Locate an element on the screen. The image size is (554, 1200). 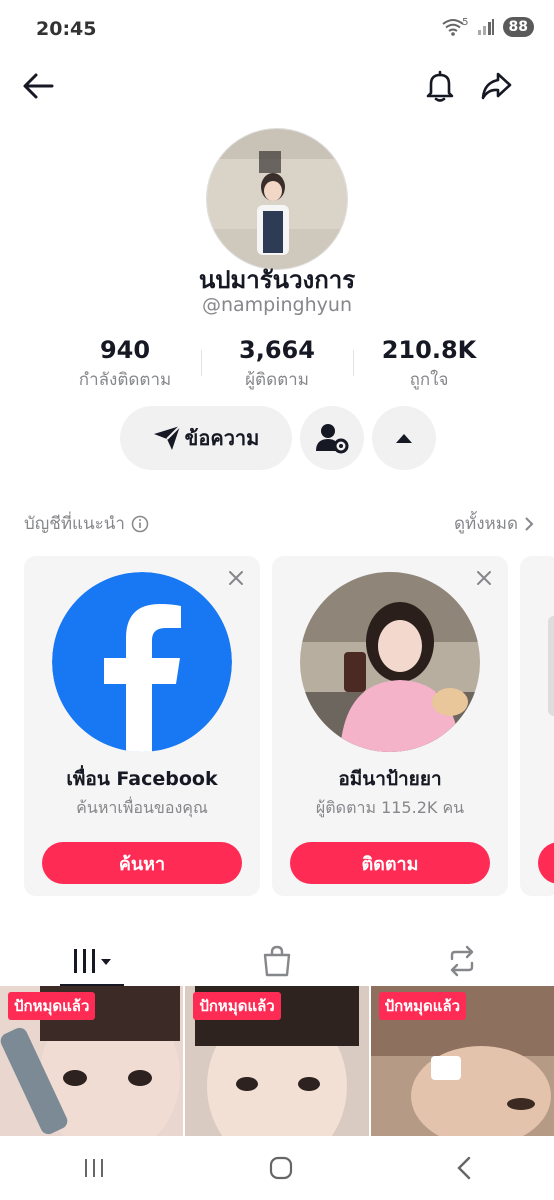
recent-apps-icon is located at coordinates (94, 1168).